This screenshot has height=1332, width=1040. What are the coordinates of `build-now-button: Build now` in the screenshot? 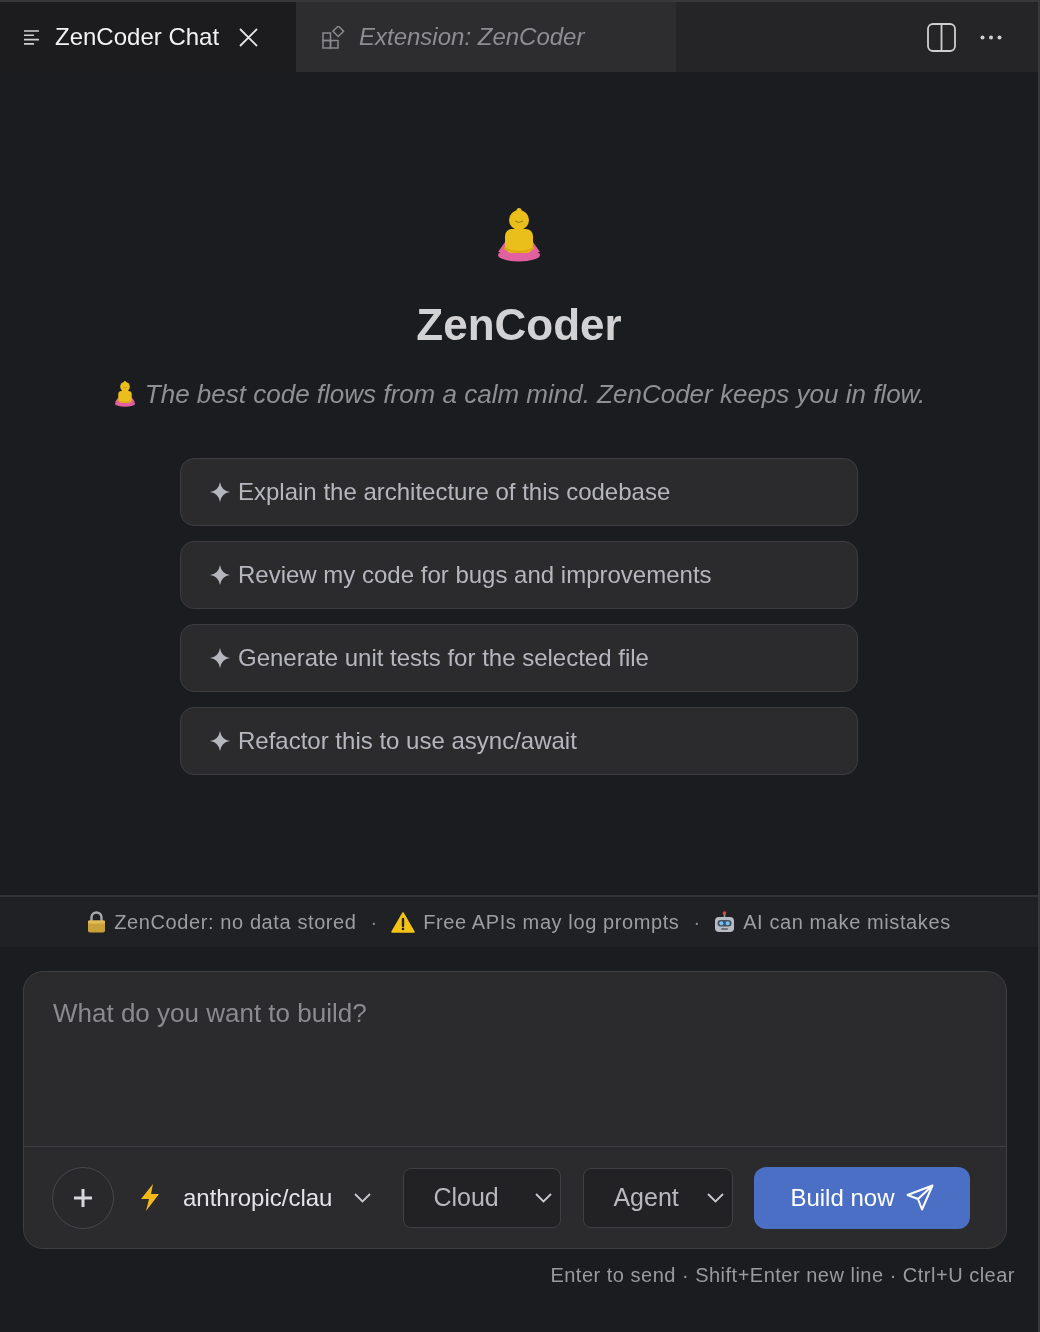 It's located at (862, 1197).